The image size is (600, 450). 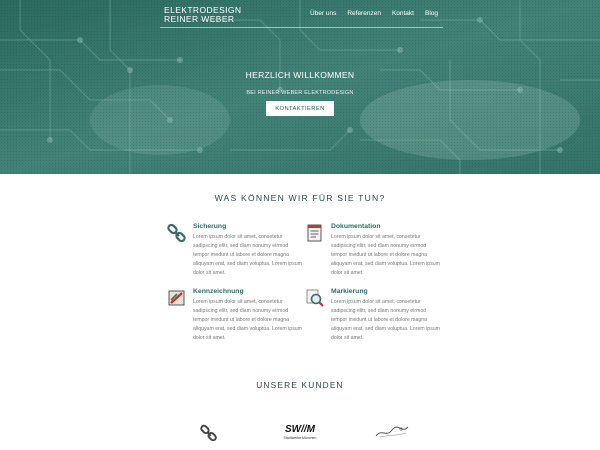 What do you see at coordinates (176, 298) in the screenshot?
I see `label-pen-icon` at bounding box center [176, 298].